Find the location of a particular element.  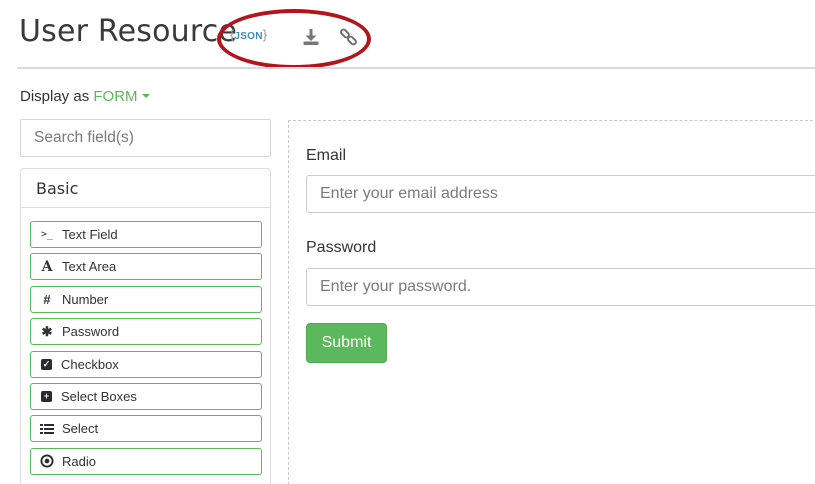

email-label: Email is located at coordinates (326, 155).